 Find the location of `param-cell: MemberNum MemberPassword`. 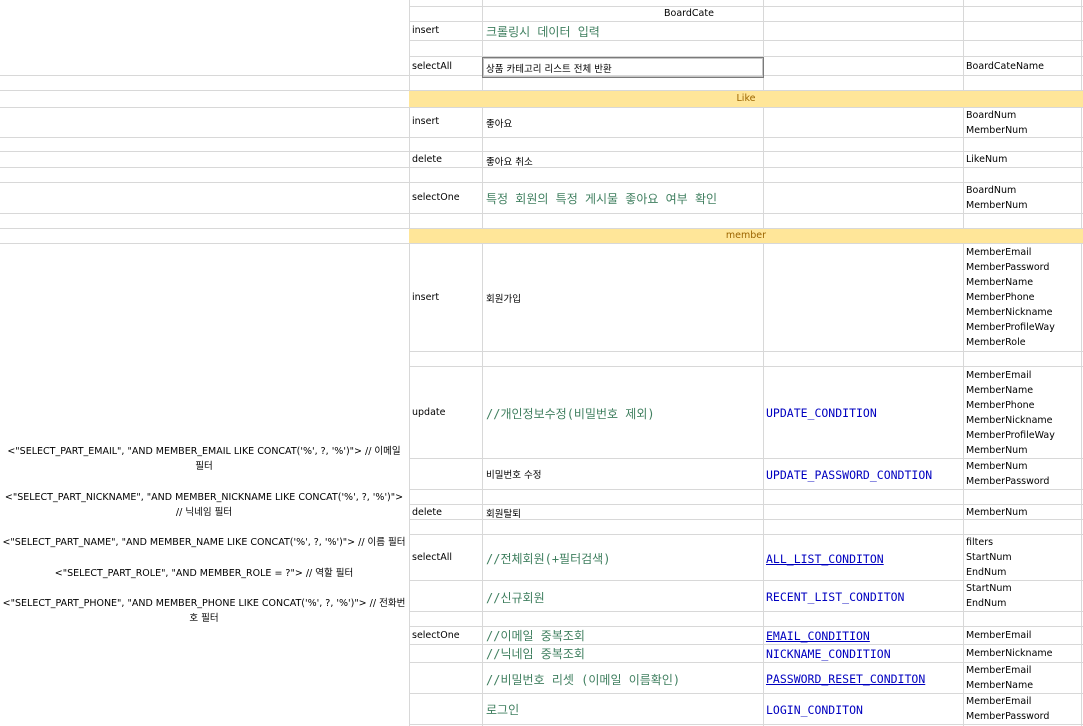

param-cell: MemberNum MemberPassword is located at coordinates (1007, 474).